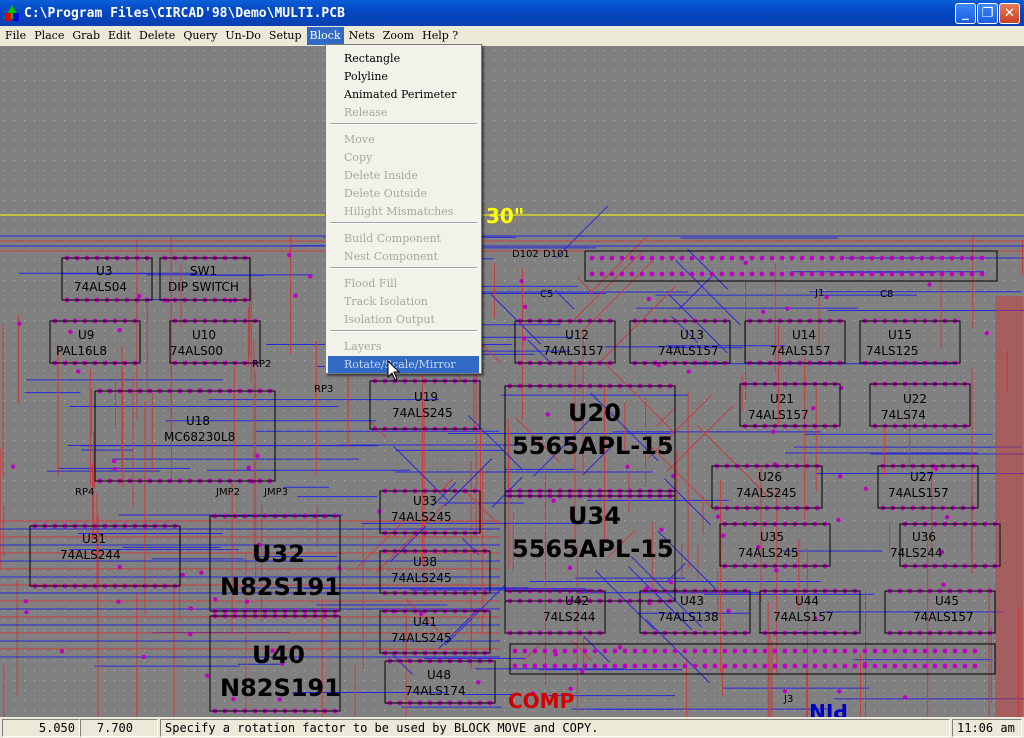  What do you see at coordinates (398, 36) in the screenshot?
I see `menu-zoom: Zoom` at bounding box center [398, 36].